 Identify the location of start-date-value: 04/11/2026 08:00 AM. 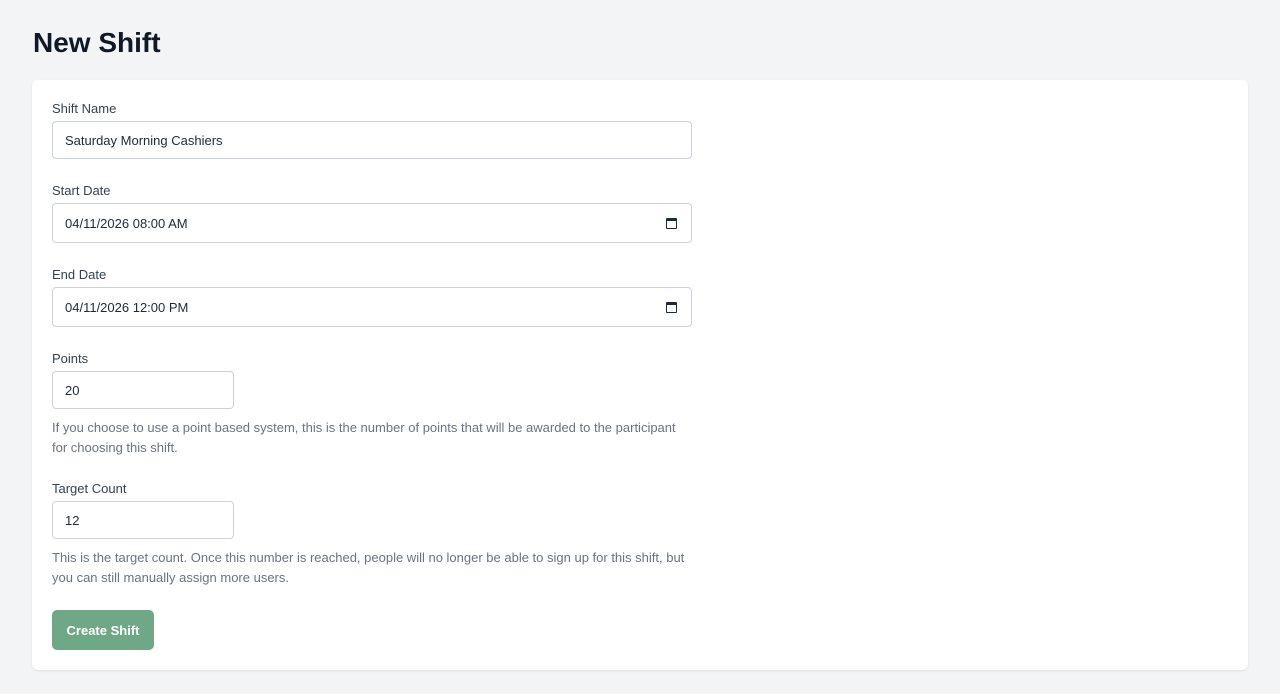
(126, 223).